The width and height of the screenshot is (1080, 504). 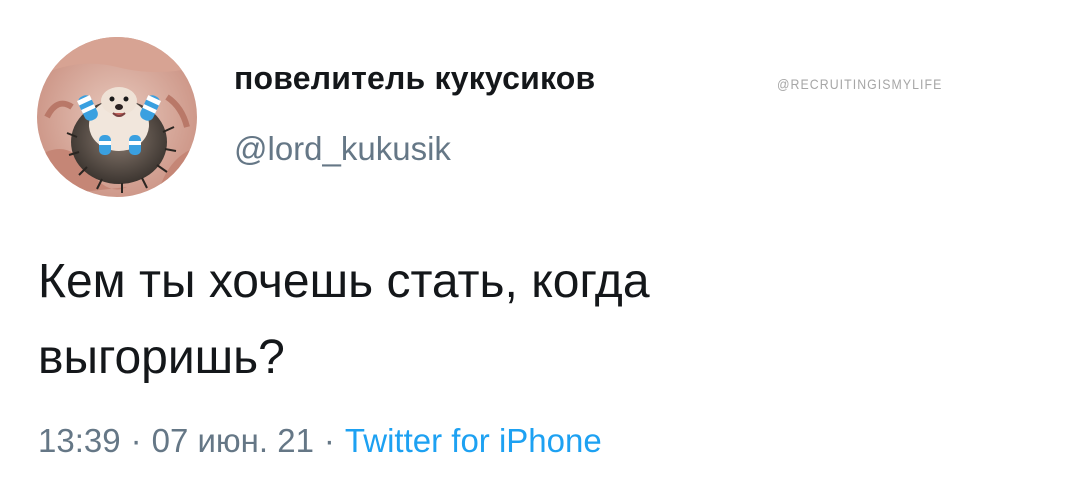 I want to click on tweet-text-line-2: выгоришь?, so click(x=161, y=357).